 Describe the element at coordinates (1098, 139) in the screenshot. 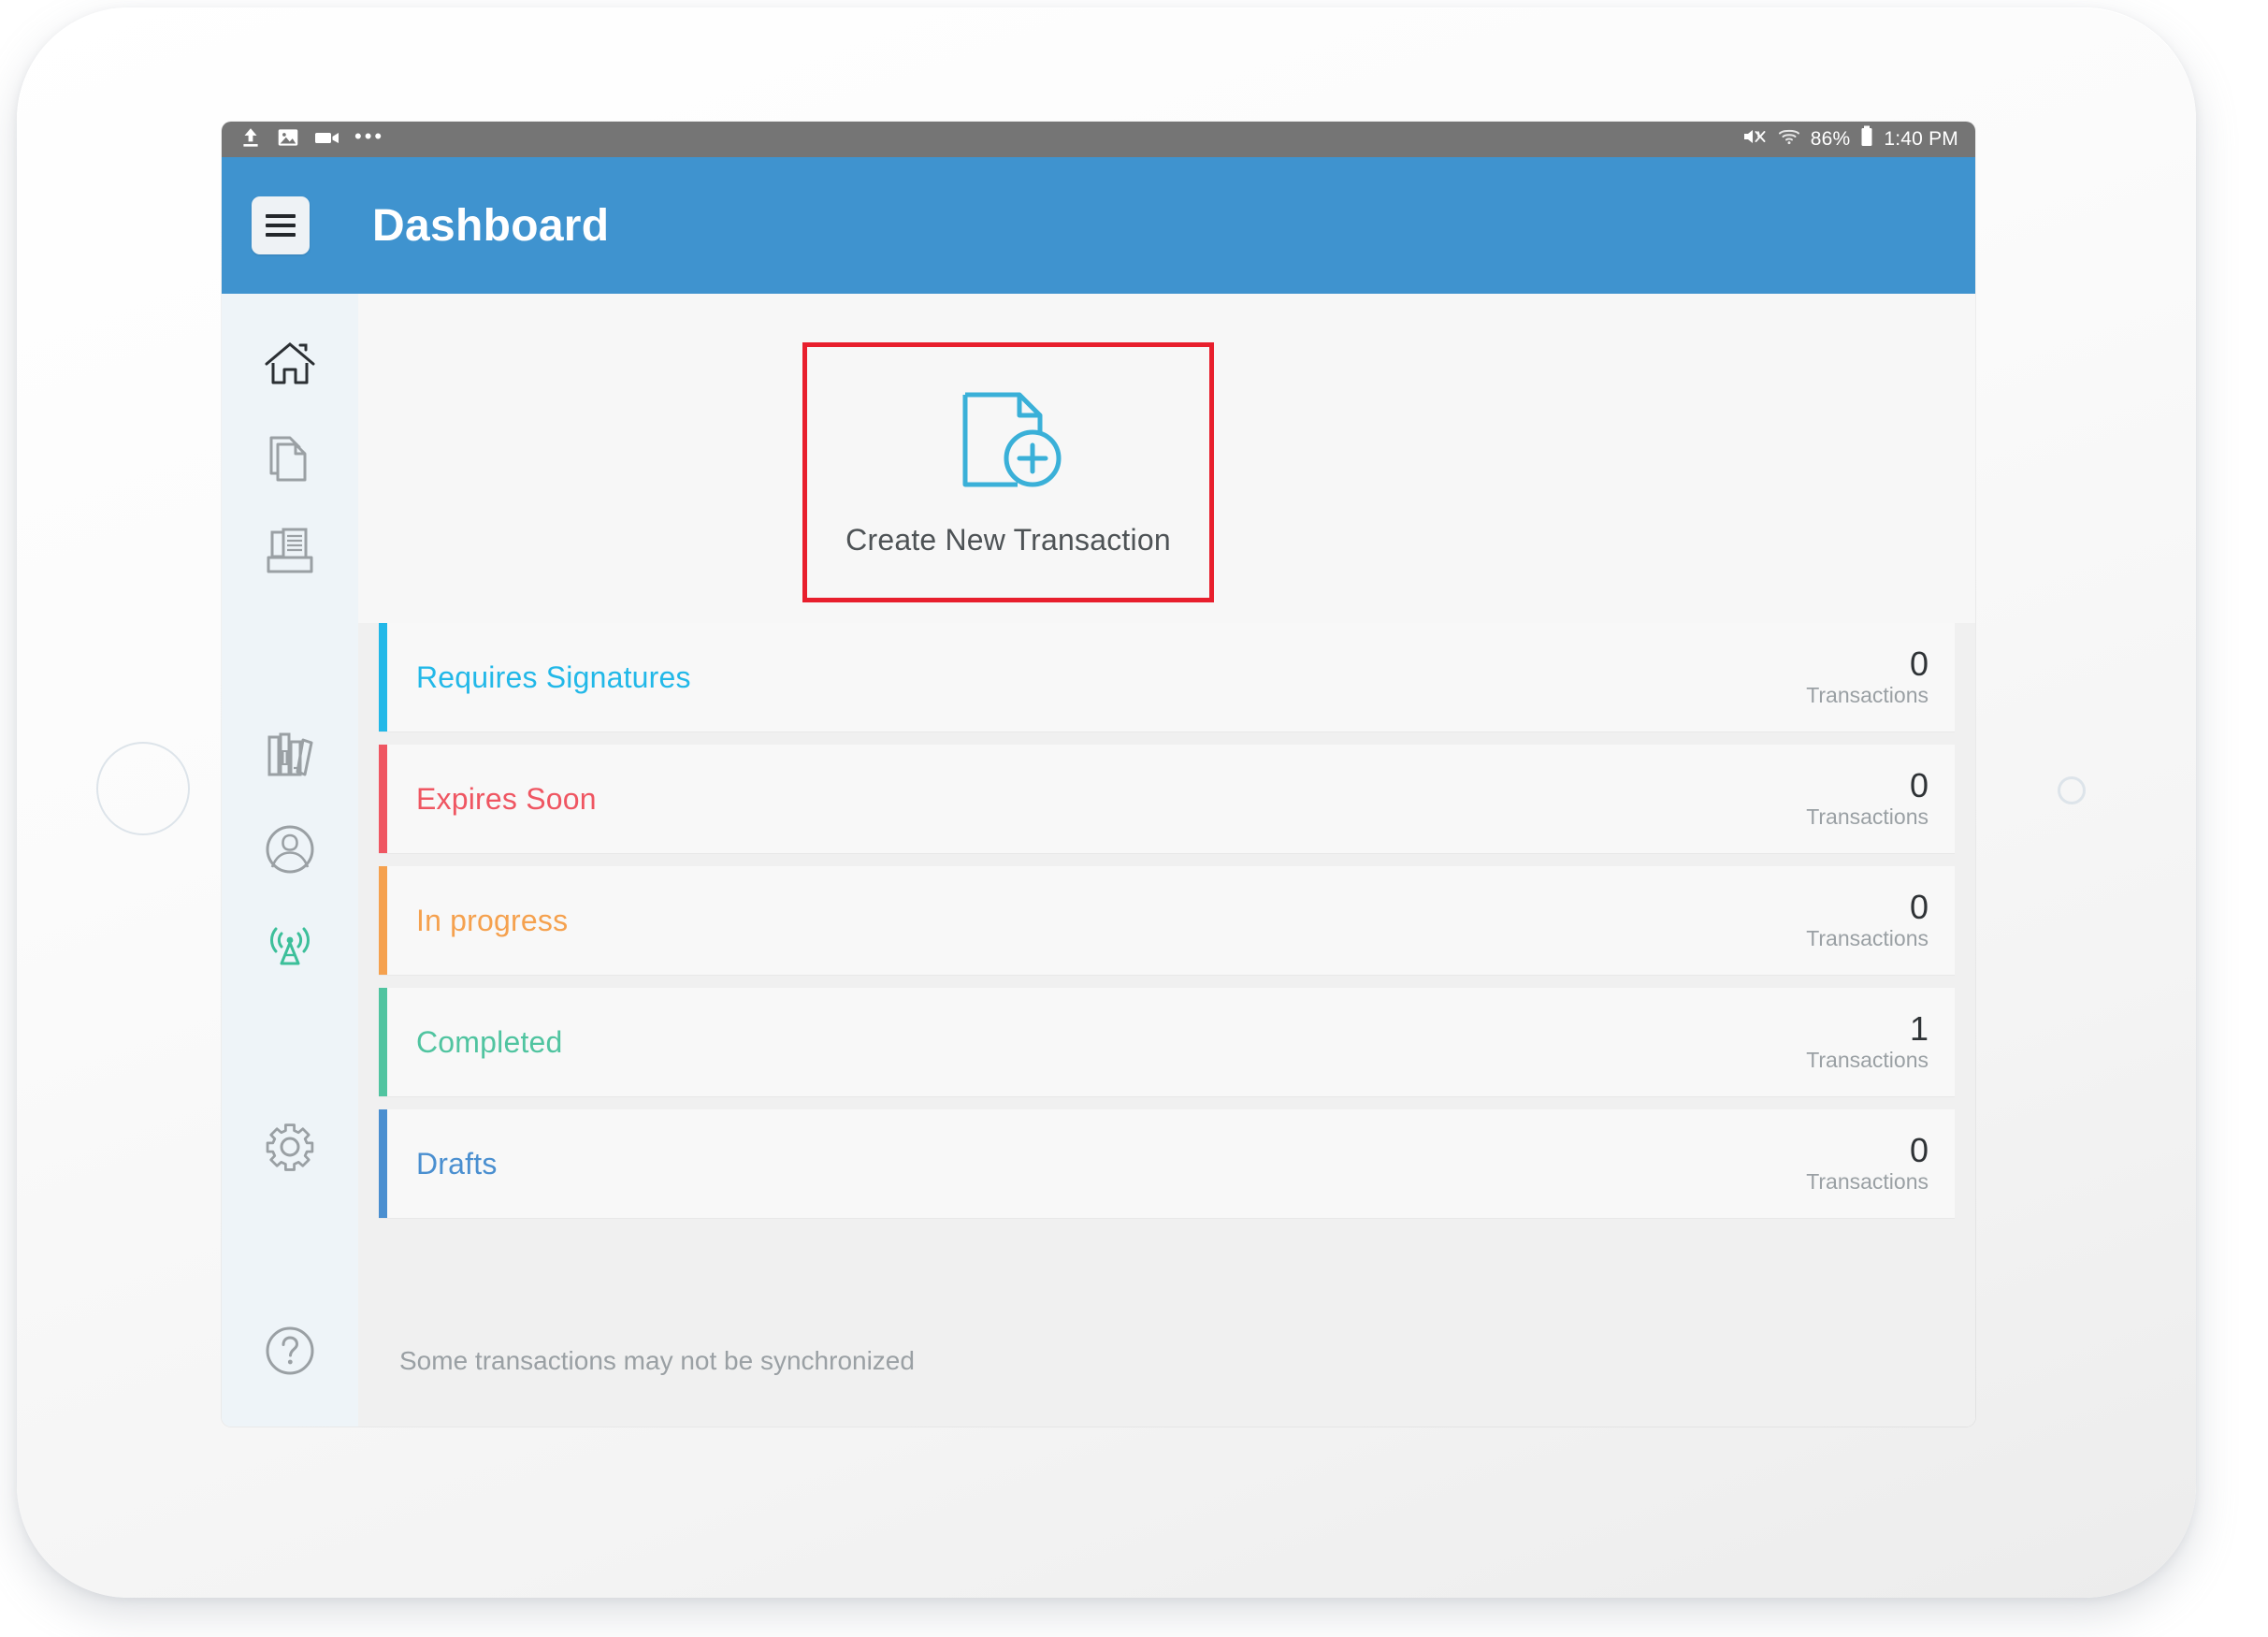

I see `android-status-bar: ••• 86% 1:40 PM` at that location.